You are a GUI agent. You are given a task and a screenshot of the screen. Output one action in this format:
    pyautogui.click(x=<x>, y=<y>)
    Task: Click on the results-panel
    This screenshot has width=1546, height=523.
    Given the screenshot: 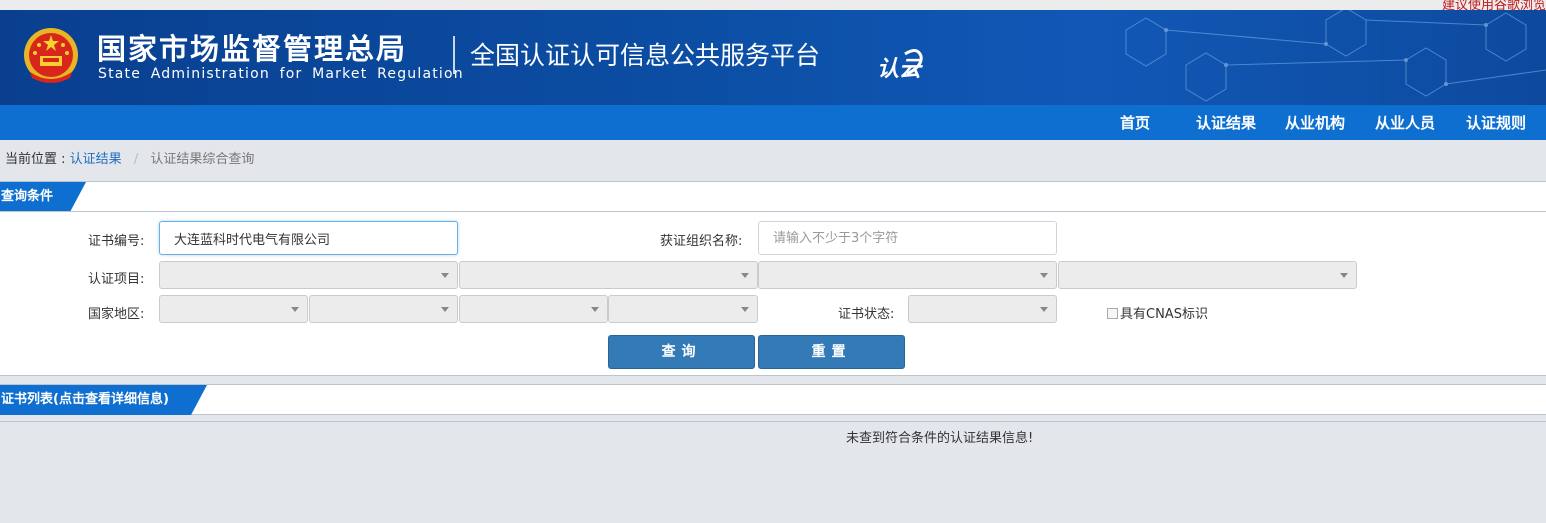 What is the action you would take?
    pyautogui.click(x=773, y=399)
    